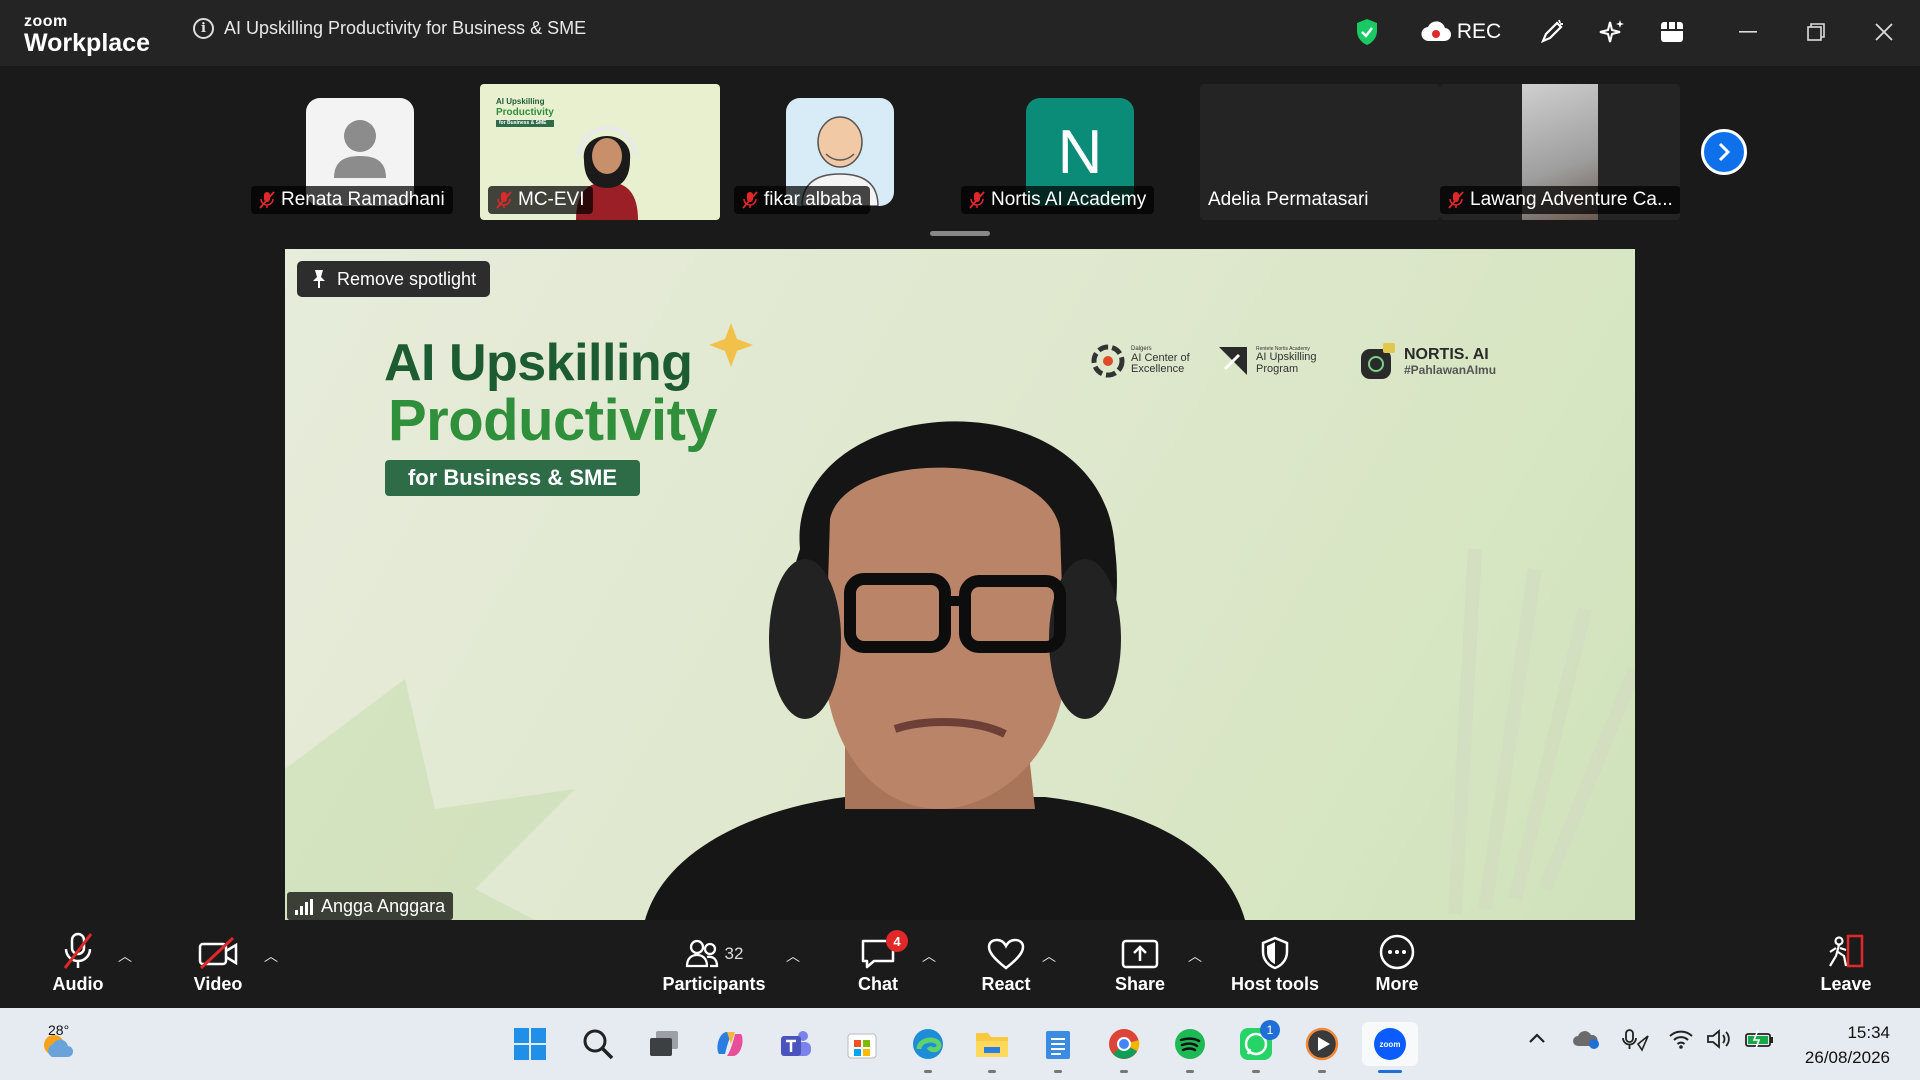  Describe the element at coordinates (734, 953) in the screenshot. I see `participants-count: 32` at that location.